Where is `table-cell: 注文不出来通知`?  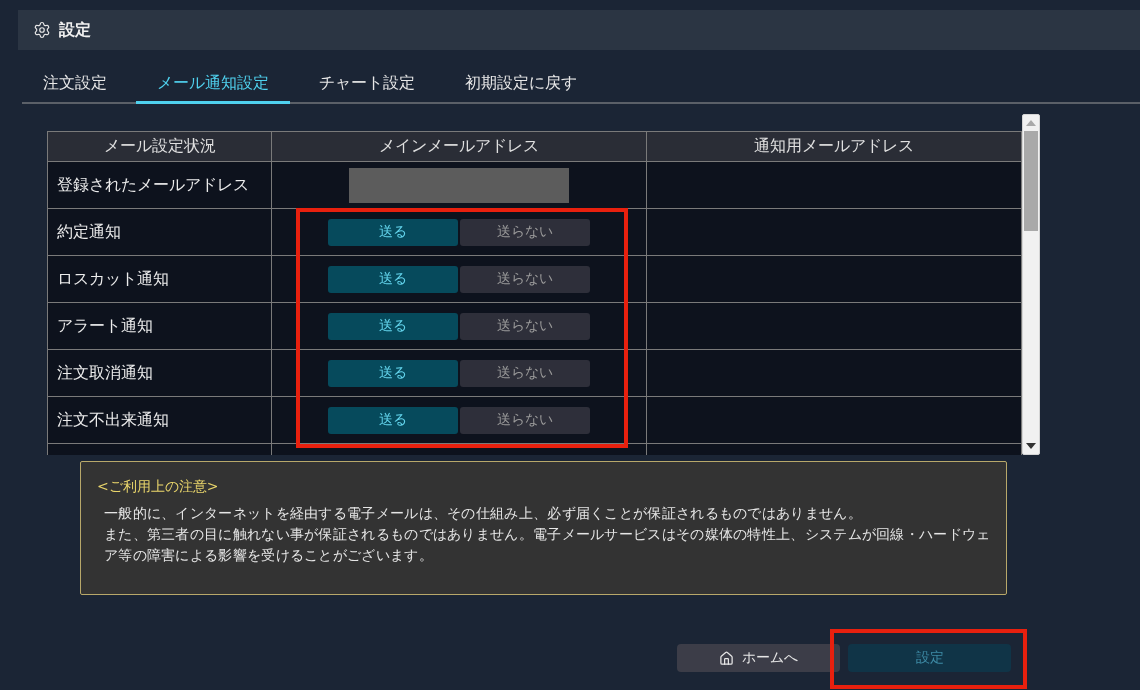 table-cell: 注文不出来通知 is located at coordinates (160, 420).